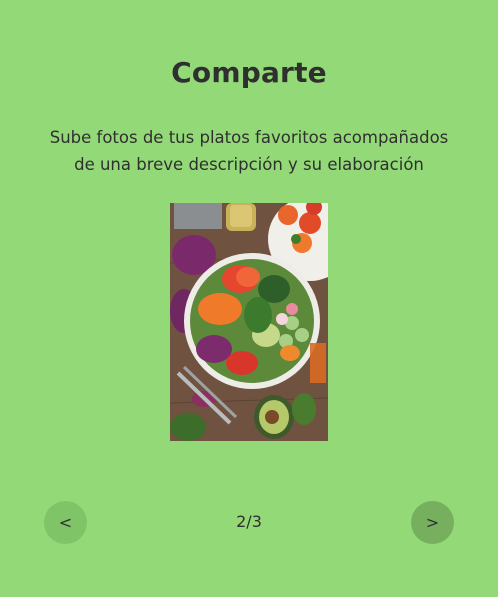 Image resolution: width=498 pixels, height=597 pixels. What do you see at coordinates (249, 72) in the screenshot?
I see `slide-title: Comparte` at bounding box center [249, 72].